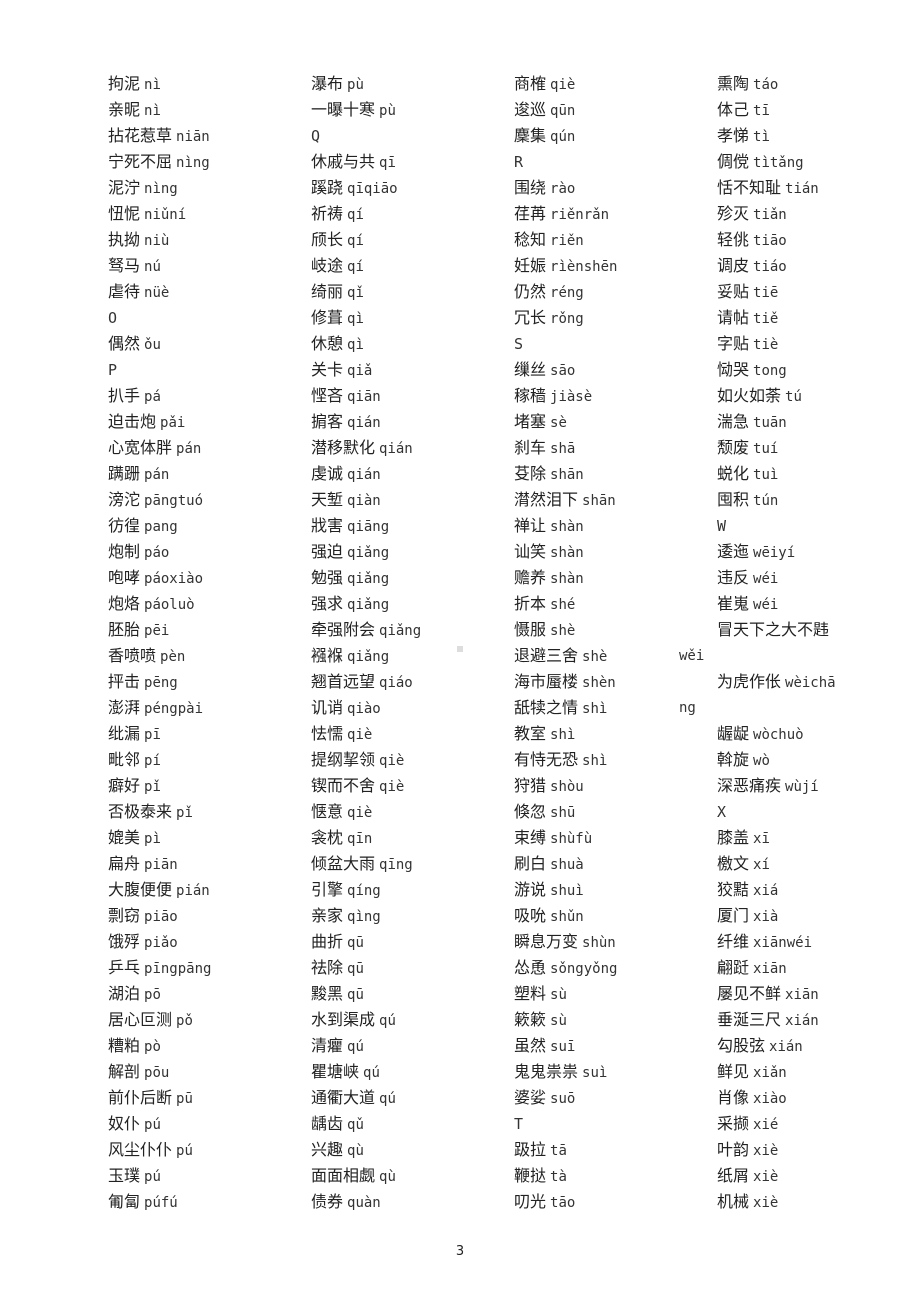 The image size is (920, 1302). Describe the element at coordinates (530, 1149) in the screenshot. I see `entry-word: 趿拉` at that location.